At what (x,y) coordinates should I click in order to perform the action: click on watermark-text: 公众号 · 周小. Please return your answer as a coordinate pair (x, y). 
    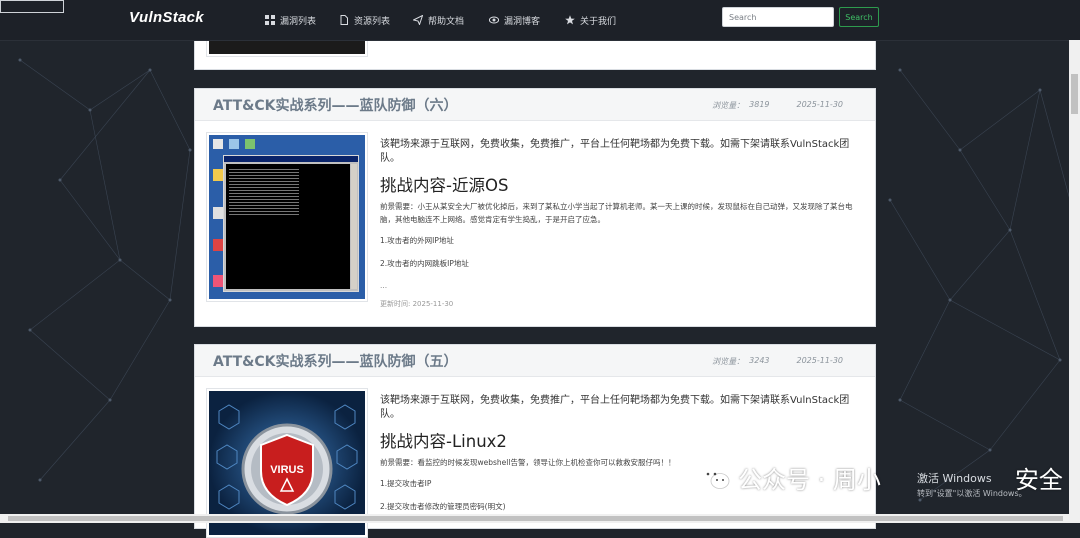
    Looking at the image, I should click on (809, 480).